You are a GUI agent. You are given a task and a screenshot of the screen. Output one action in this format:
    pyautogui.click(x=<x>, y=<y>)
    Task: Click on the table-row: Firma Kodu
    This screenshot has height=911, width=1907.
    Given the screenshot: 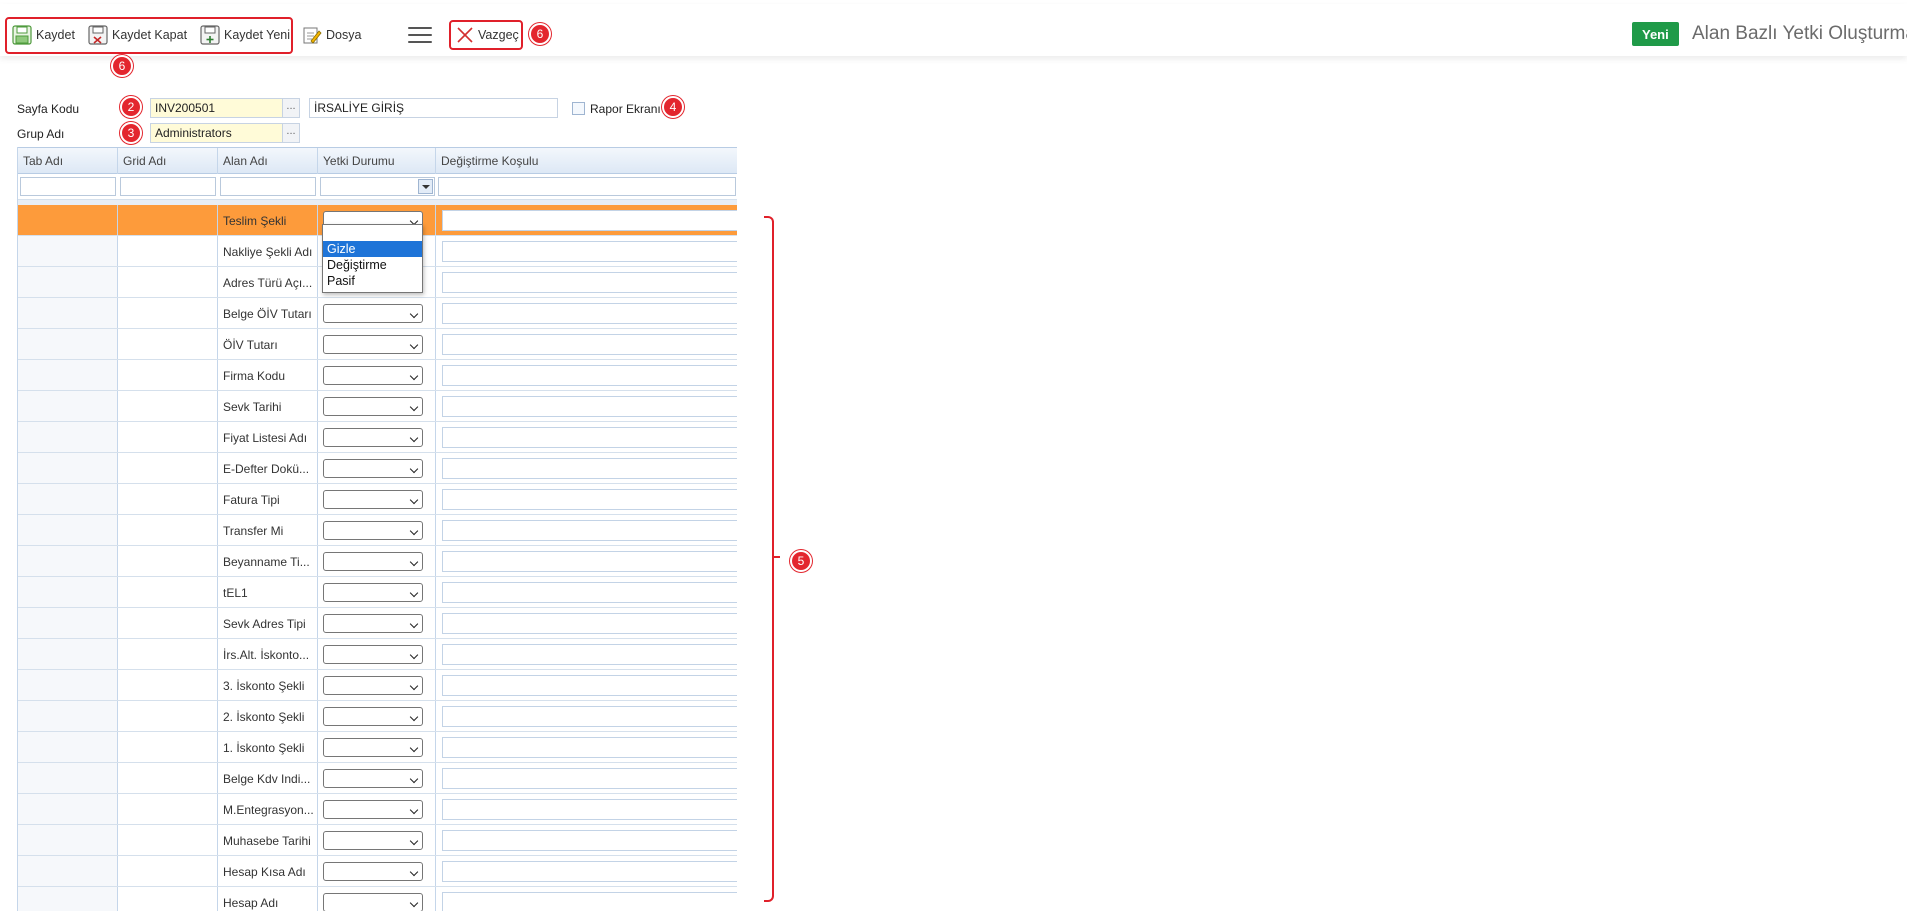 What is the action you would take?
    pyautogui.click(x=377, y=375)
    